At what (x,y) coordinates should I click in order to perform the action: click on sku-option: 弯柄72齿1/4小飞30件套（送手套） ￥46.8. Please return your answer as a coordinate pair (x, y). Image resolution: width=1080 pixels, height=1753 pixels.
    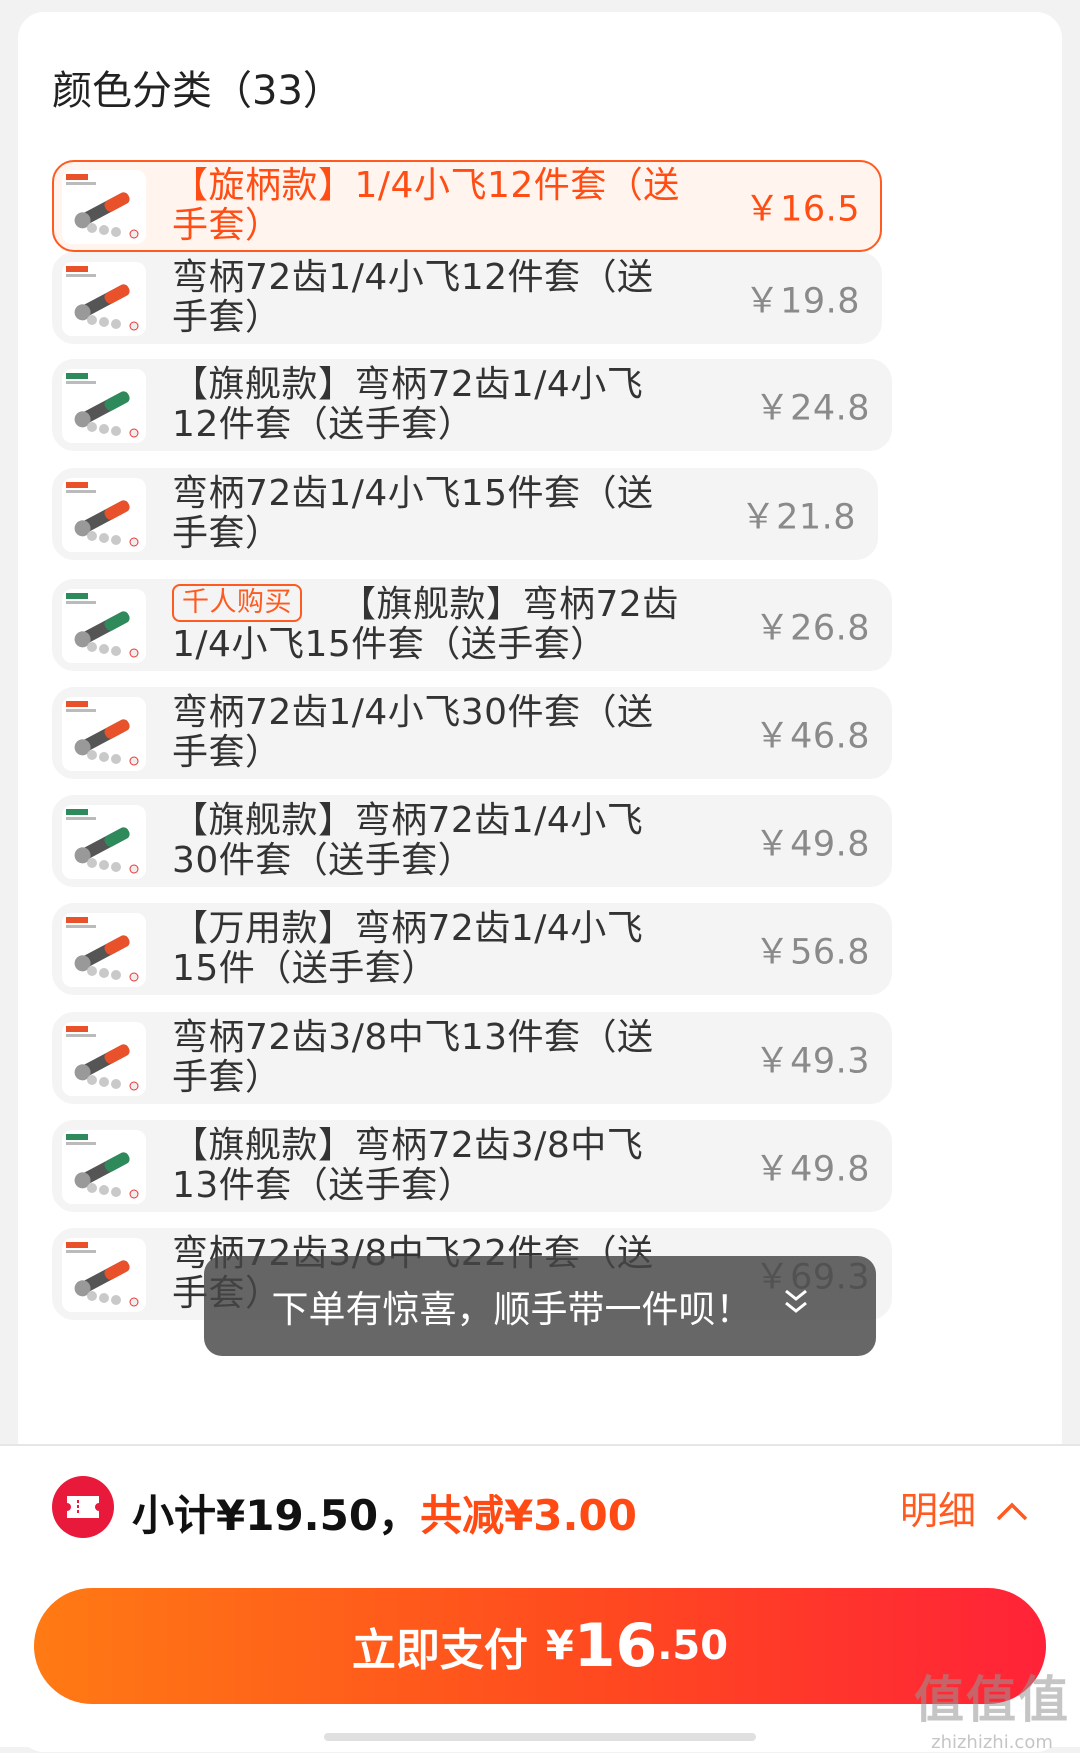
    Looking at the image, I should click on (472, 733).